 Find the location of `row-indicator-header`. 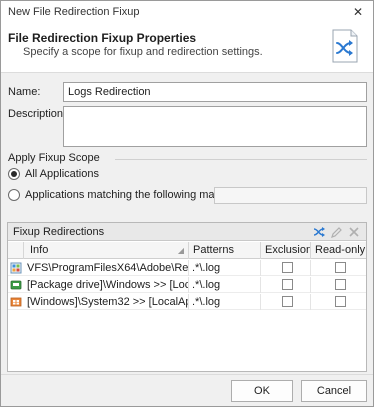

row-indicator-header is located at coordinates (16, 250).